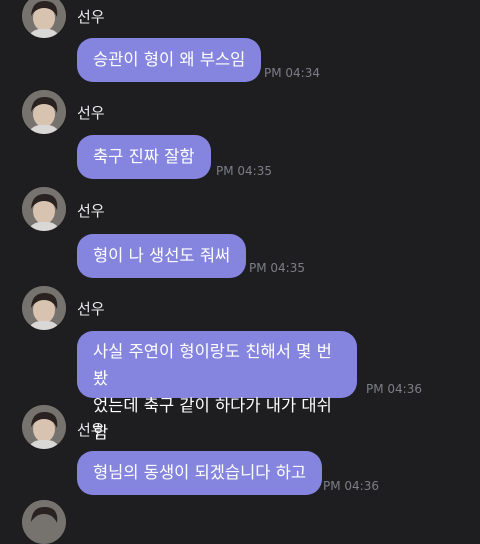 This screenshot has width=480, height=544. I want to click on message-bubble: 승관이 형이 왜 부스임, so click(169, 60).